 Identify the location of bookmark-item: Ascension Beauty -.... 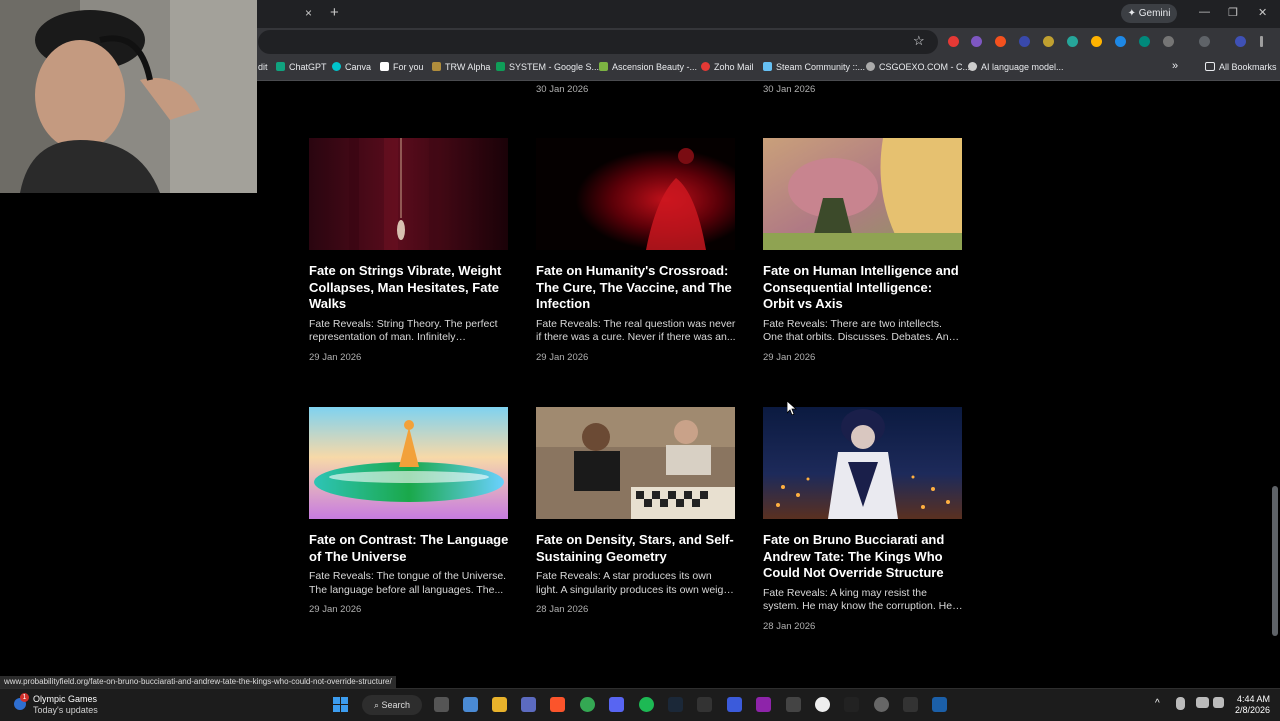
(648, 67).